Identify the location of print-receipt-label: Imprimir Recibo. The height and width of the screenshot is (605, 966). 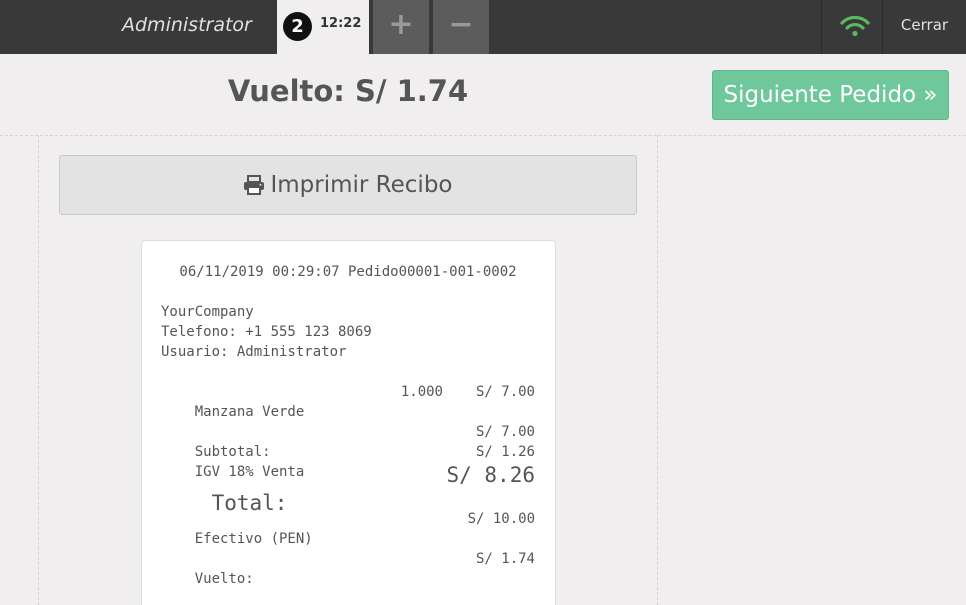
(361, 185).